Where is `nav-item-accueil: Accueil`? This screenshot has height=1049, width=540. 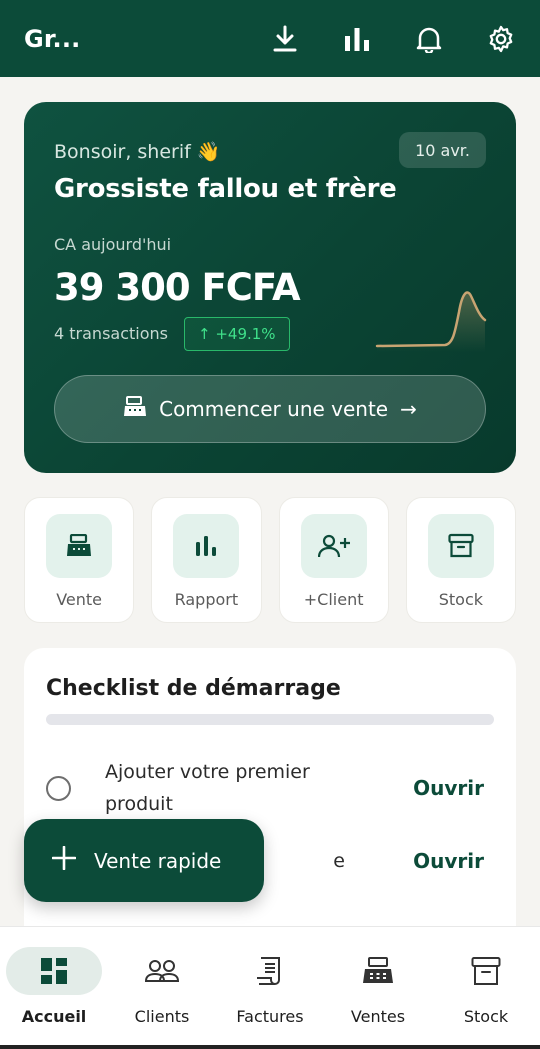
nav-item-accueil: Accueil is located at coordinates (54, 988).